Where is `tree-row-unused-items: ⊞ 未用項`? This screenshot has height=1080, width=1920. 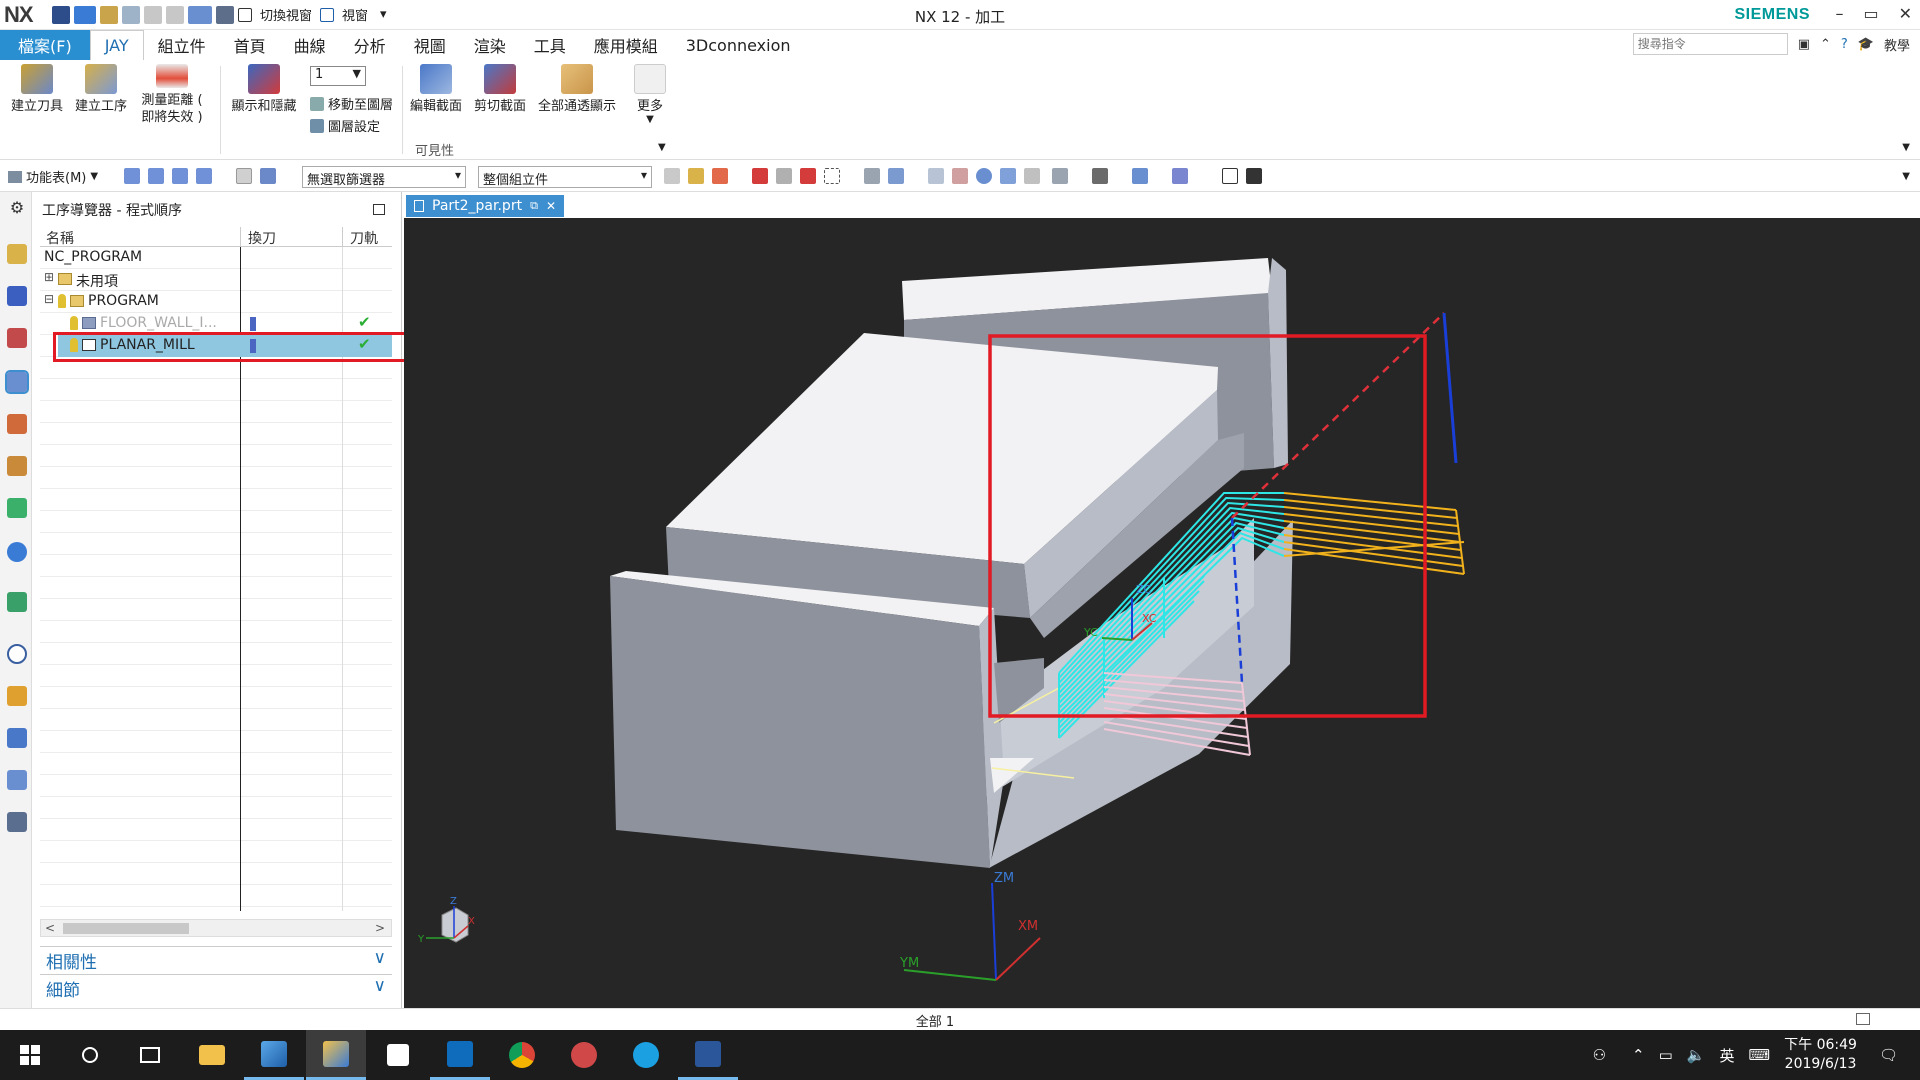 tree-row-unused-items: ⊞ 未用項 is located at coordinates (216, 280).